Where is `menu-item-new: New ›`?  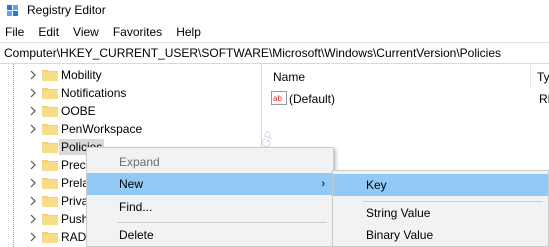 menu-item-new: New › is located at coordinates (210, 184).